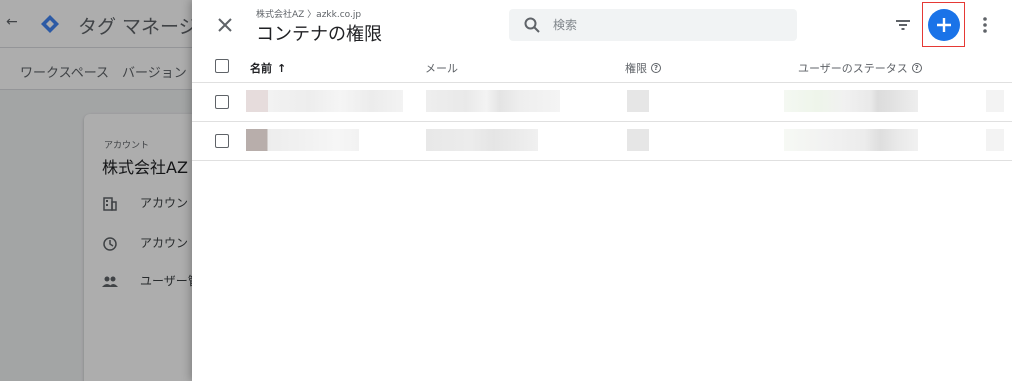 This screenshot has width=1024, height=381. I want to click on add-user-highlight, so click(943, 24).